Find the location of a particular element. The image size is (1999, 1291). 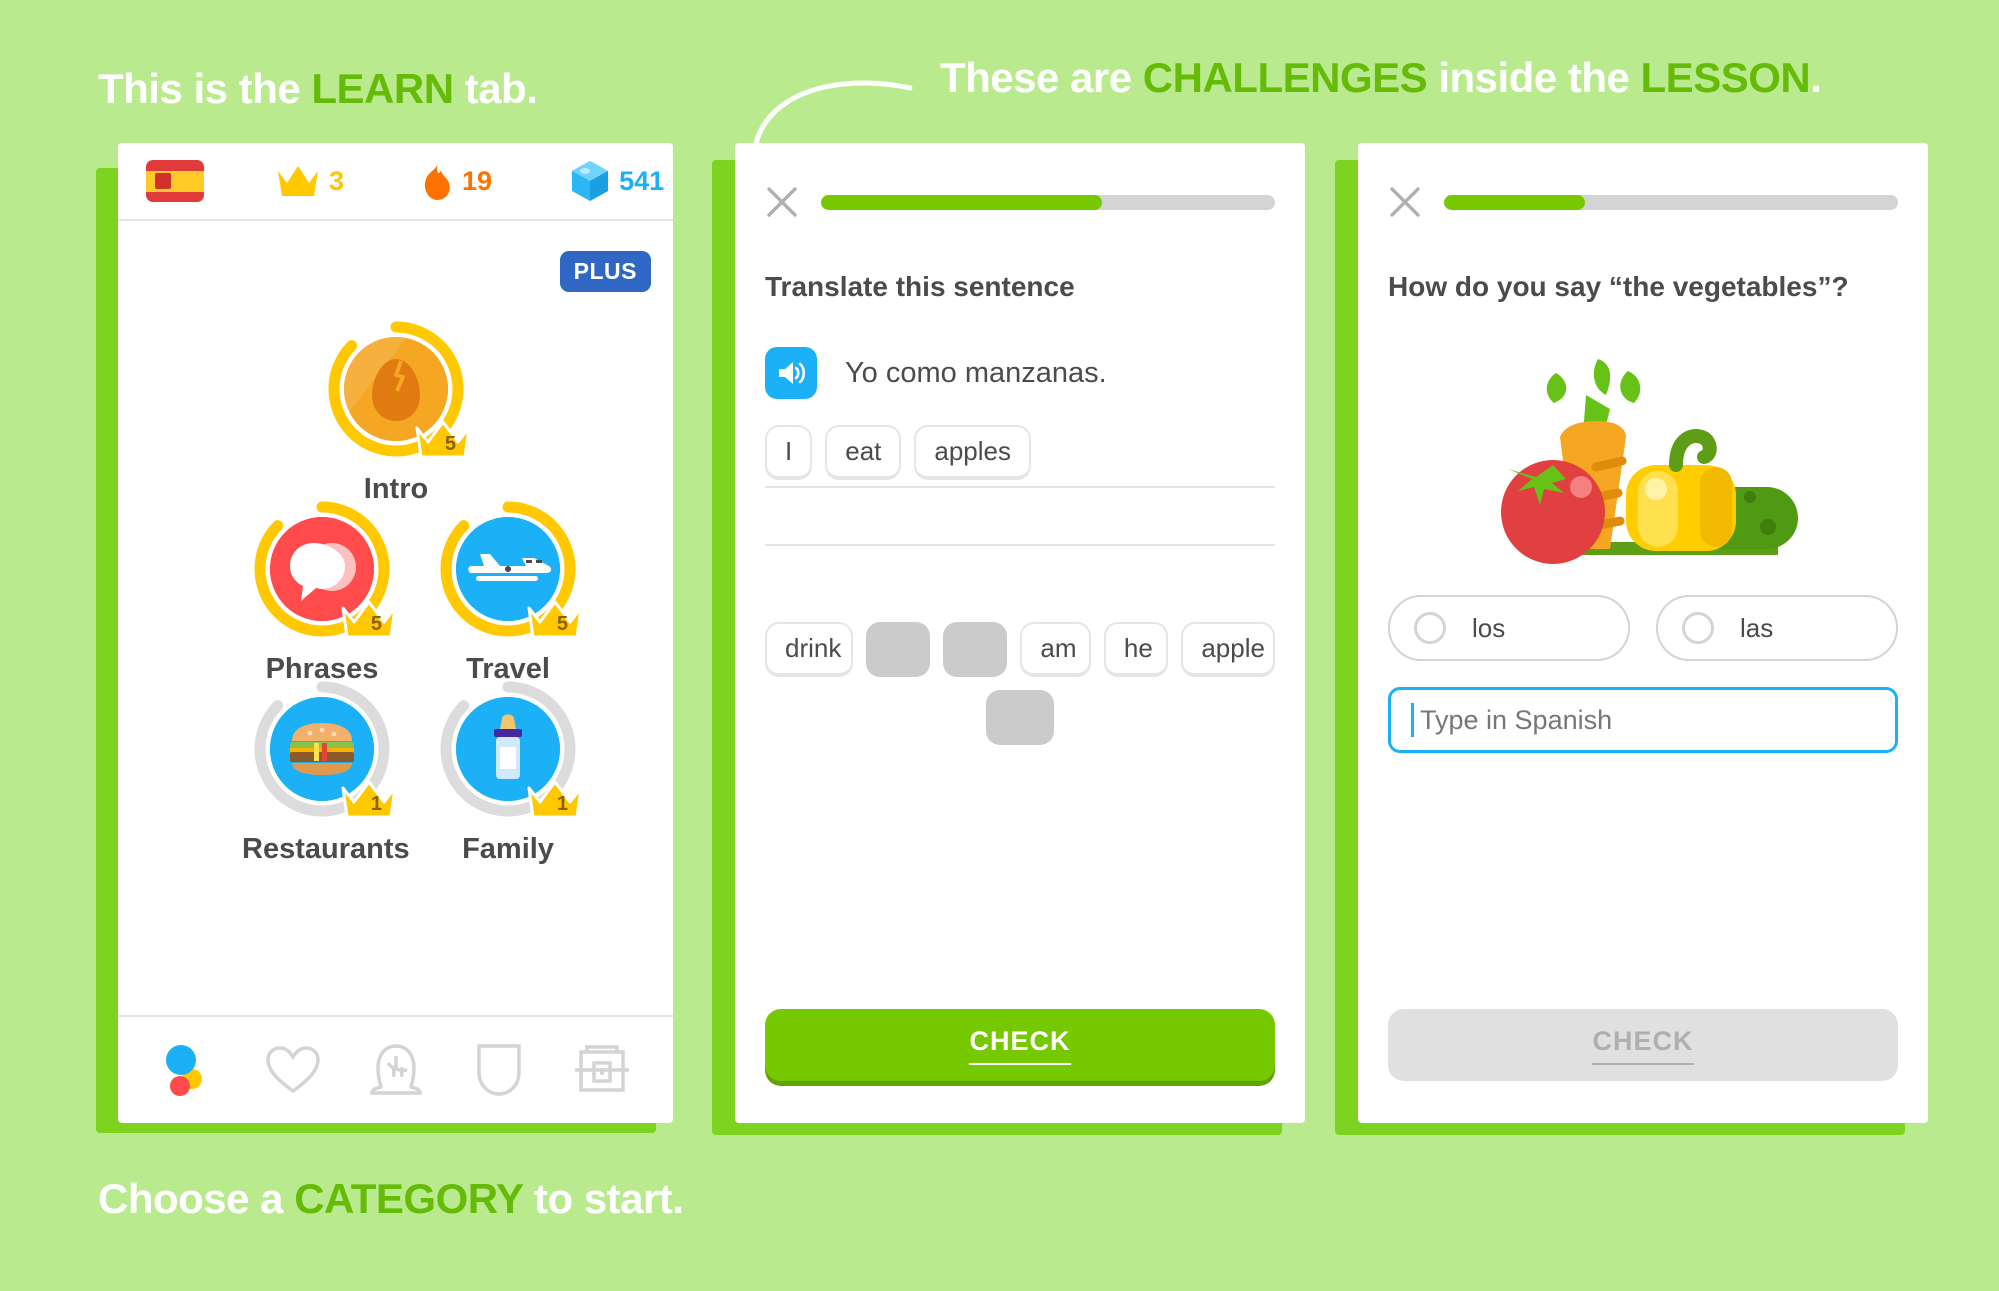

crown-badge-intro: 5 is located at coordinates (443, 439).